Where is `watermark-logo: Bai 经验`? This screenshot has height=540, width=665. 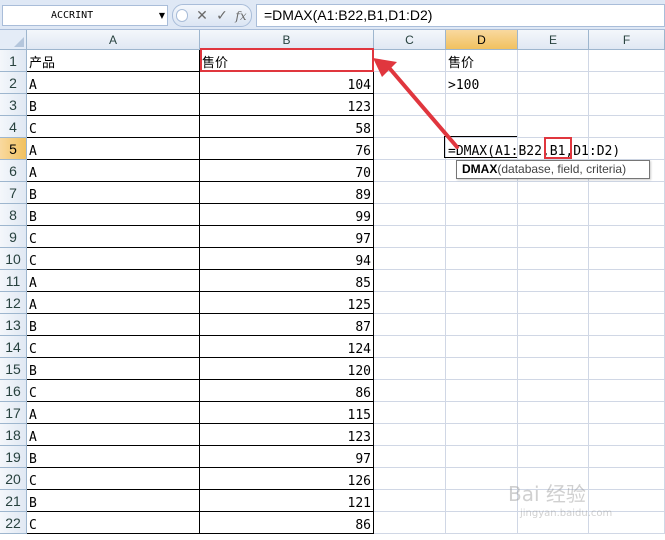
watermark-logo: Bai 经验 is located at coordinates (547, 494).